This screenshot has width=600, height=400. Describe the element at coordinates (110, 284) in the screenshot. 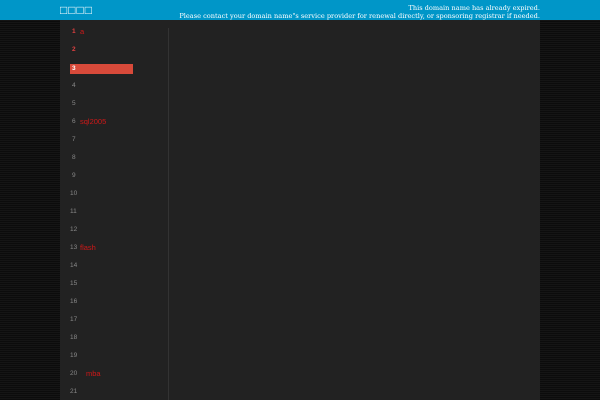

I see `list-item: 15` at that location.